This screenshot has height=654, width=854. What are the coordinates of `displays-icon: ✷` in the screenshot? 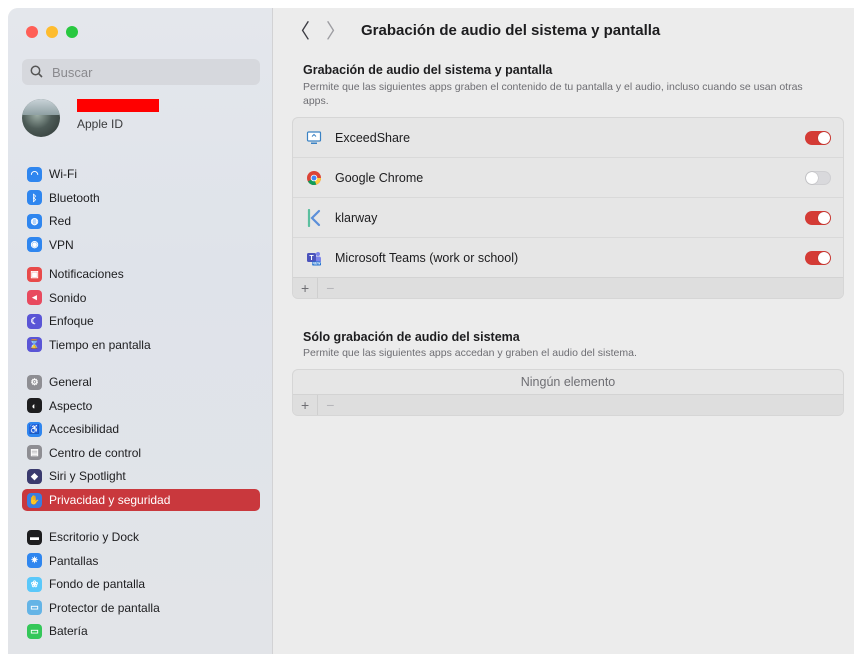 It's located at (34, 561).